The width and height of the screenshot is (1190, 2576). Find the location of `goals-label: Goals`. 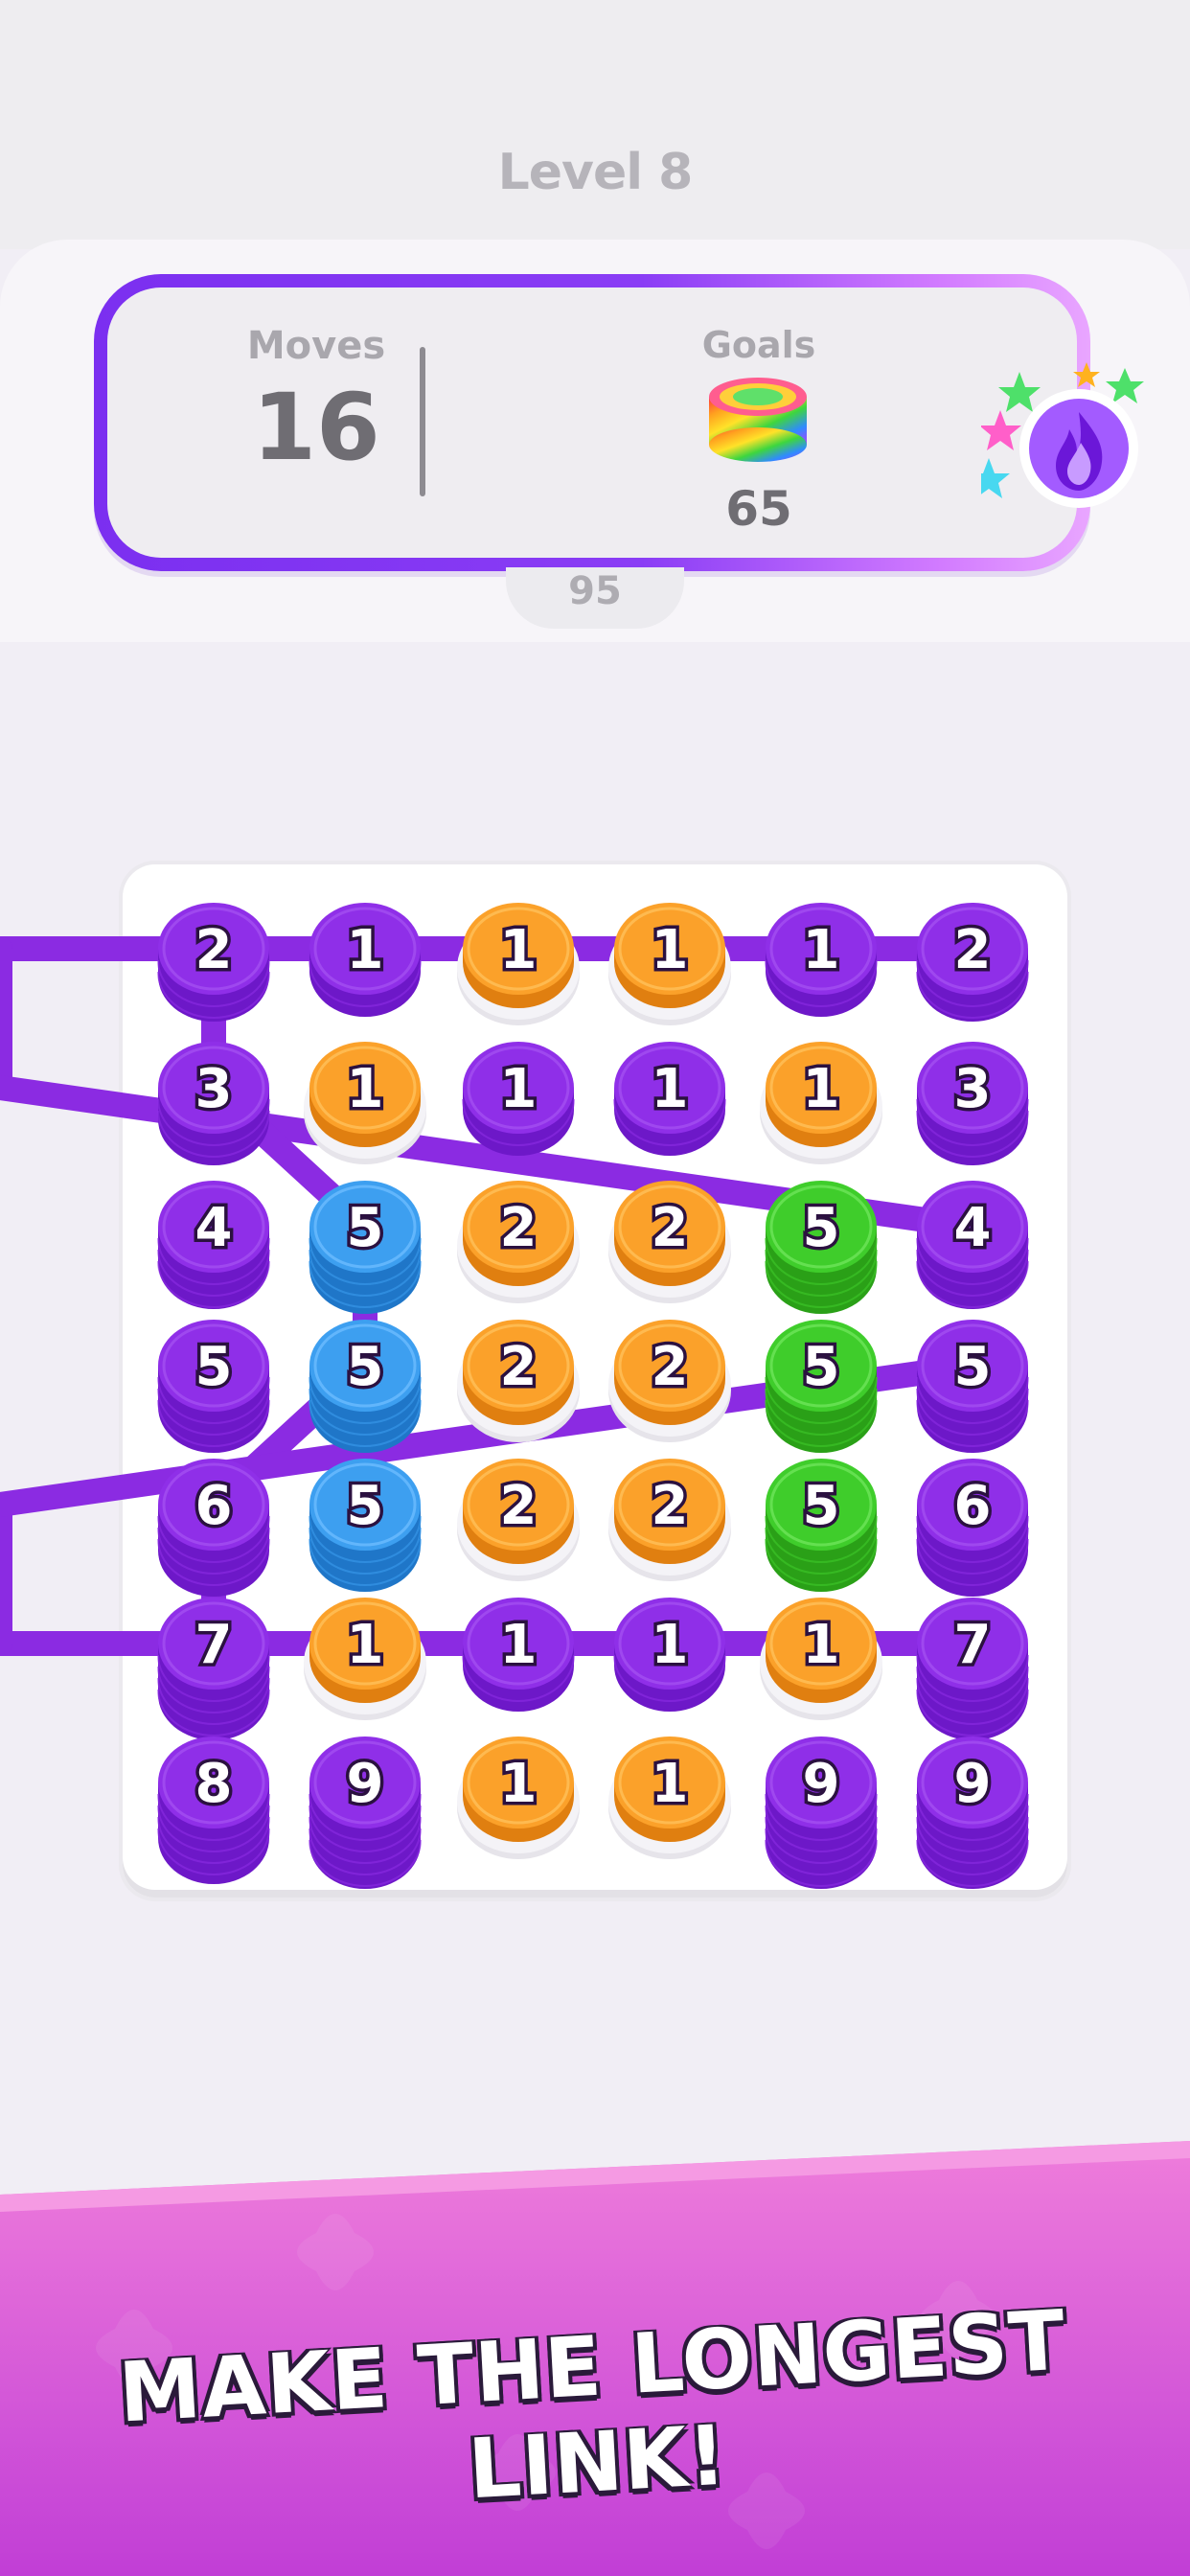

goals-label: Goals is located at coordinates (759, 345).